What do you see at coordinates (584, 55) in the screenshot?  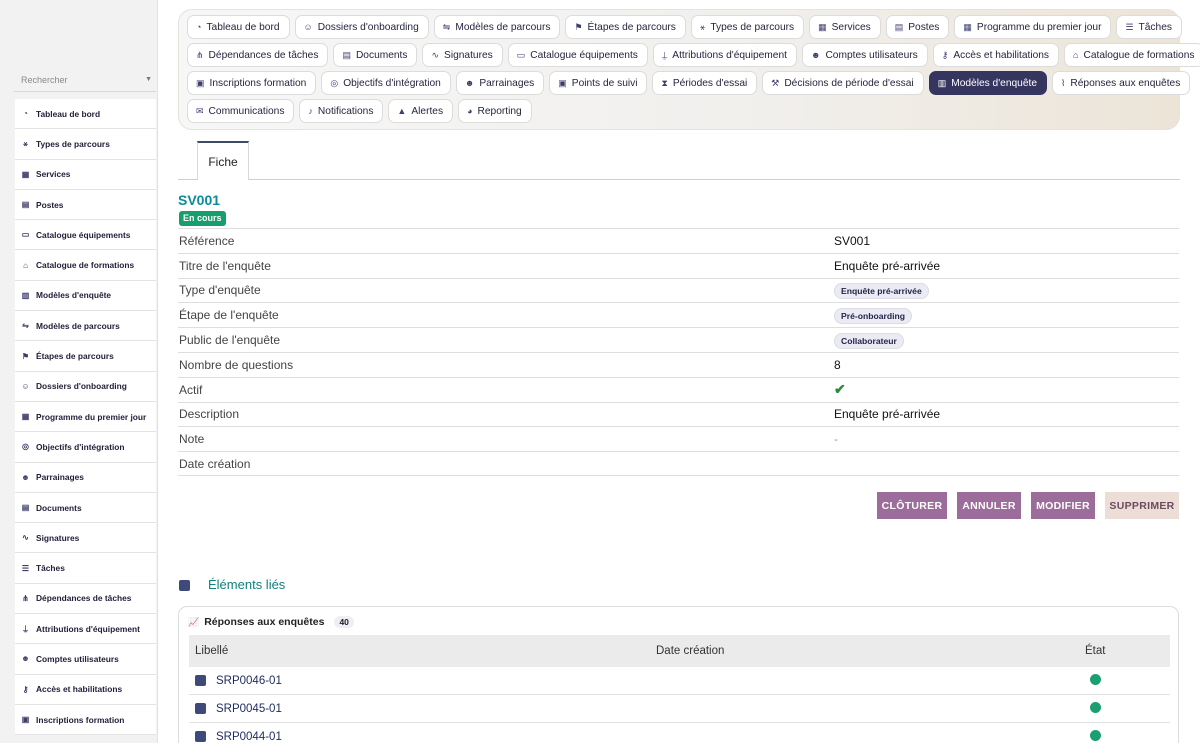 I see `nav-chip-label: Catalogue équipements` at bounding box center [584, 55].